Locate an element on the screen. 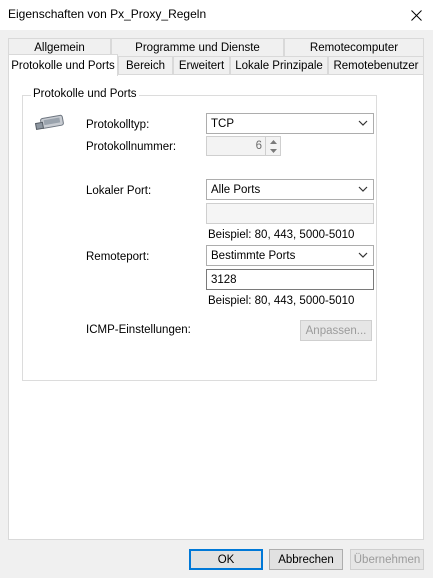 The height and width of the screenshot is (578, 433). remote-port-select: Bestimmte Ports is located at coordinates (290, 255).